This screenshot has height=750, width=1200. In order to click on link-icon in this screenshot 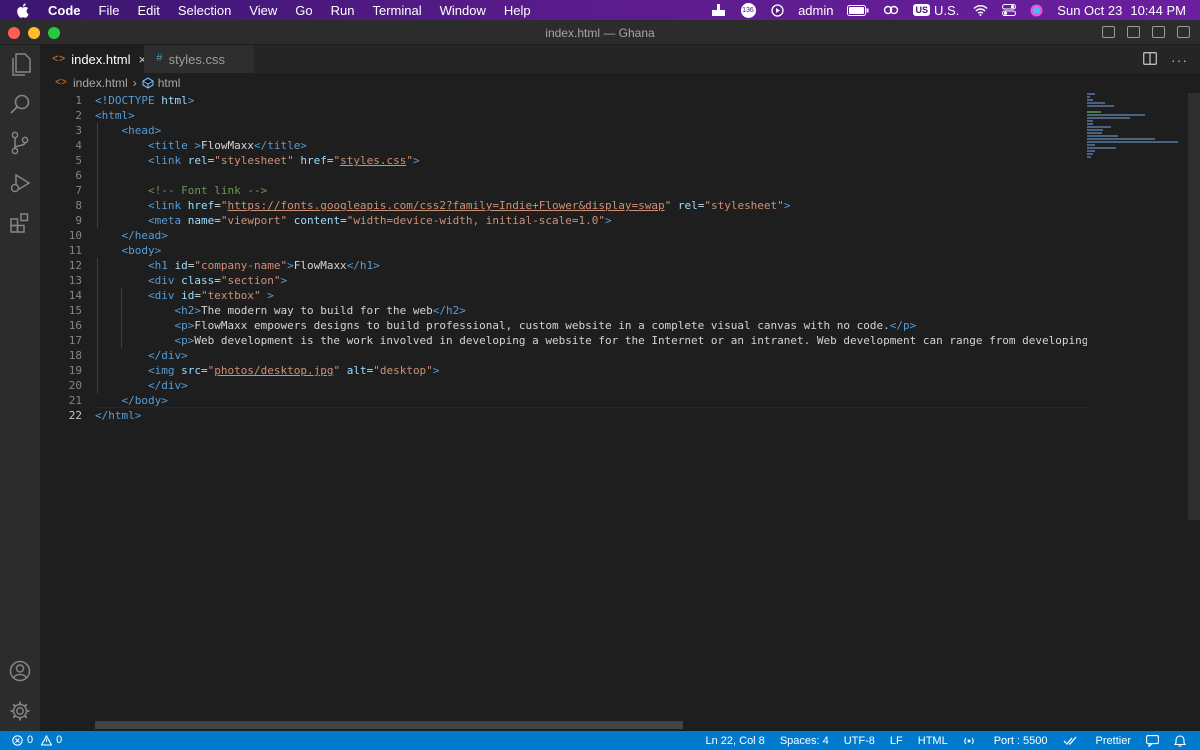, I will do `click(891, 10)`.